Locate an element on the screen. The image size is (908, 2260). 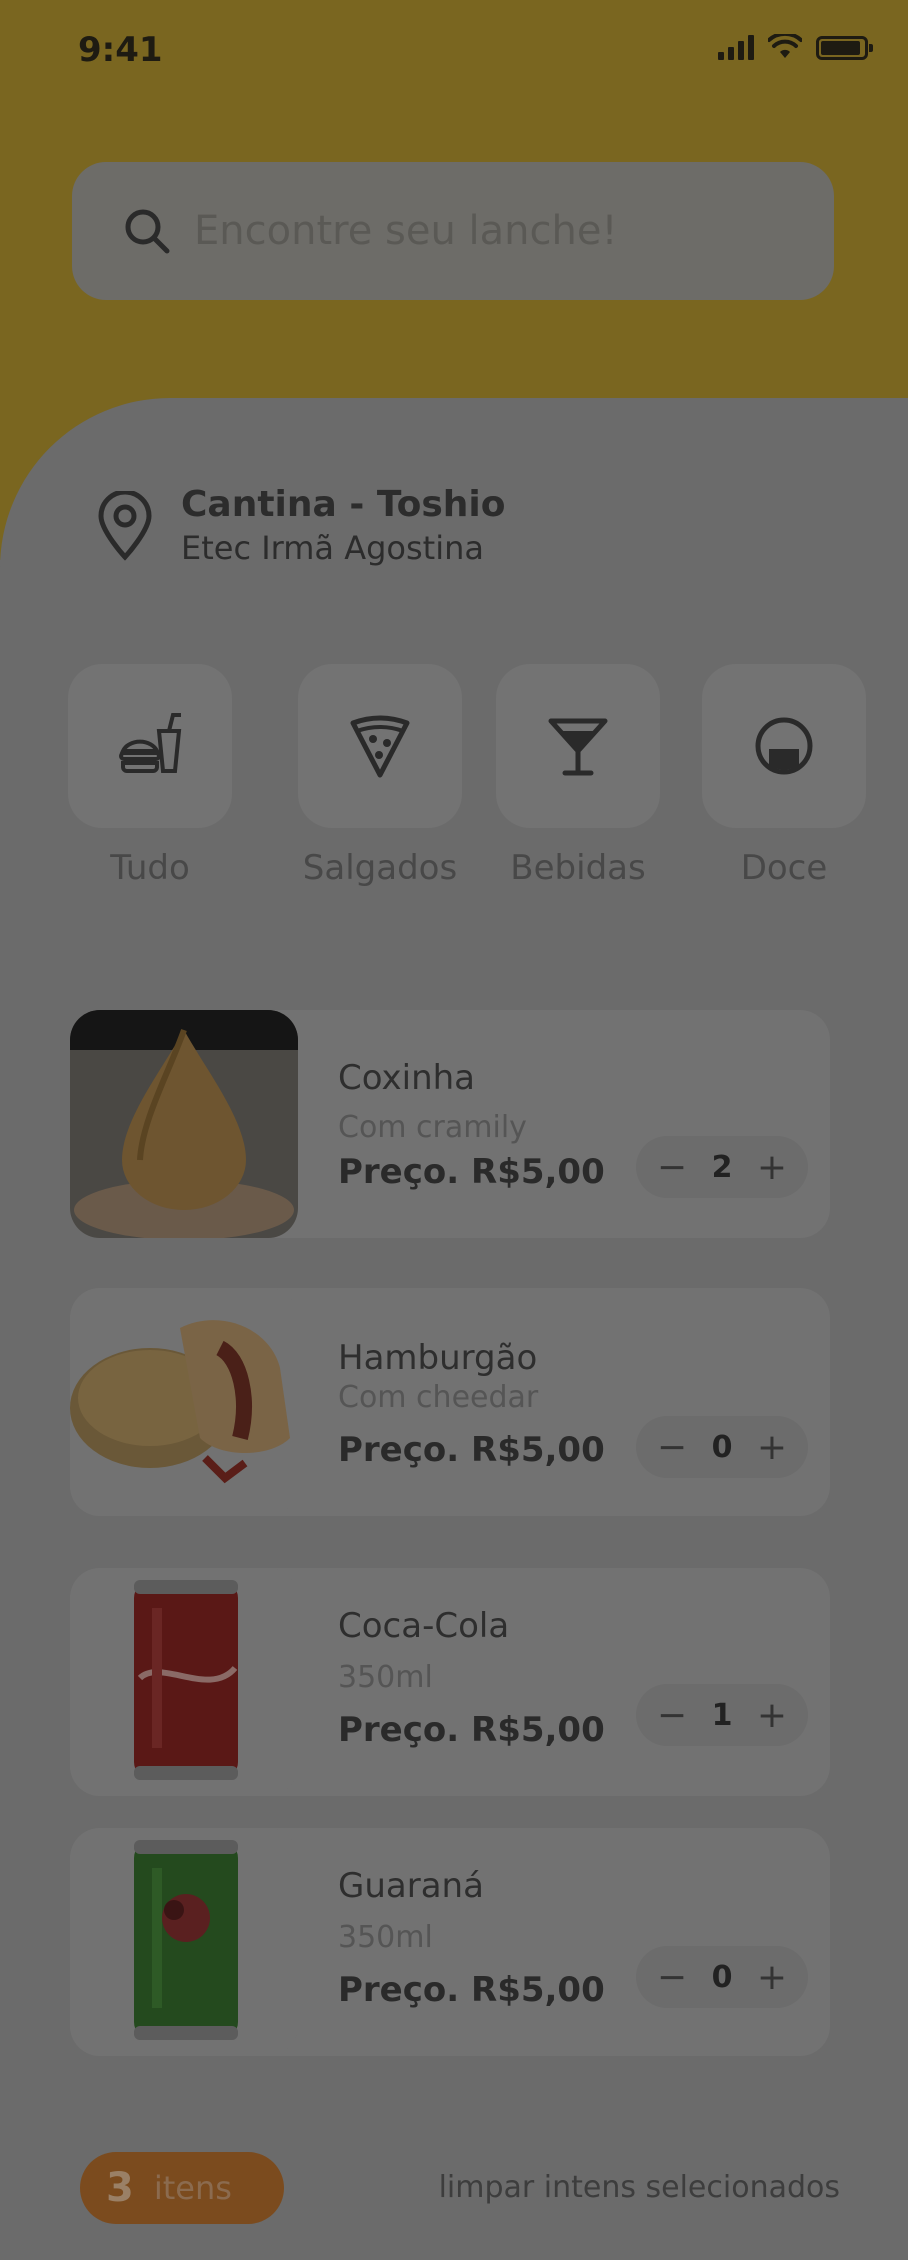
category-list: Tudo Salgados Bebidas Doce is located at coordinates (488, 784).